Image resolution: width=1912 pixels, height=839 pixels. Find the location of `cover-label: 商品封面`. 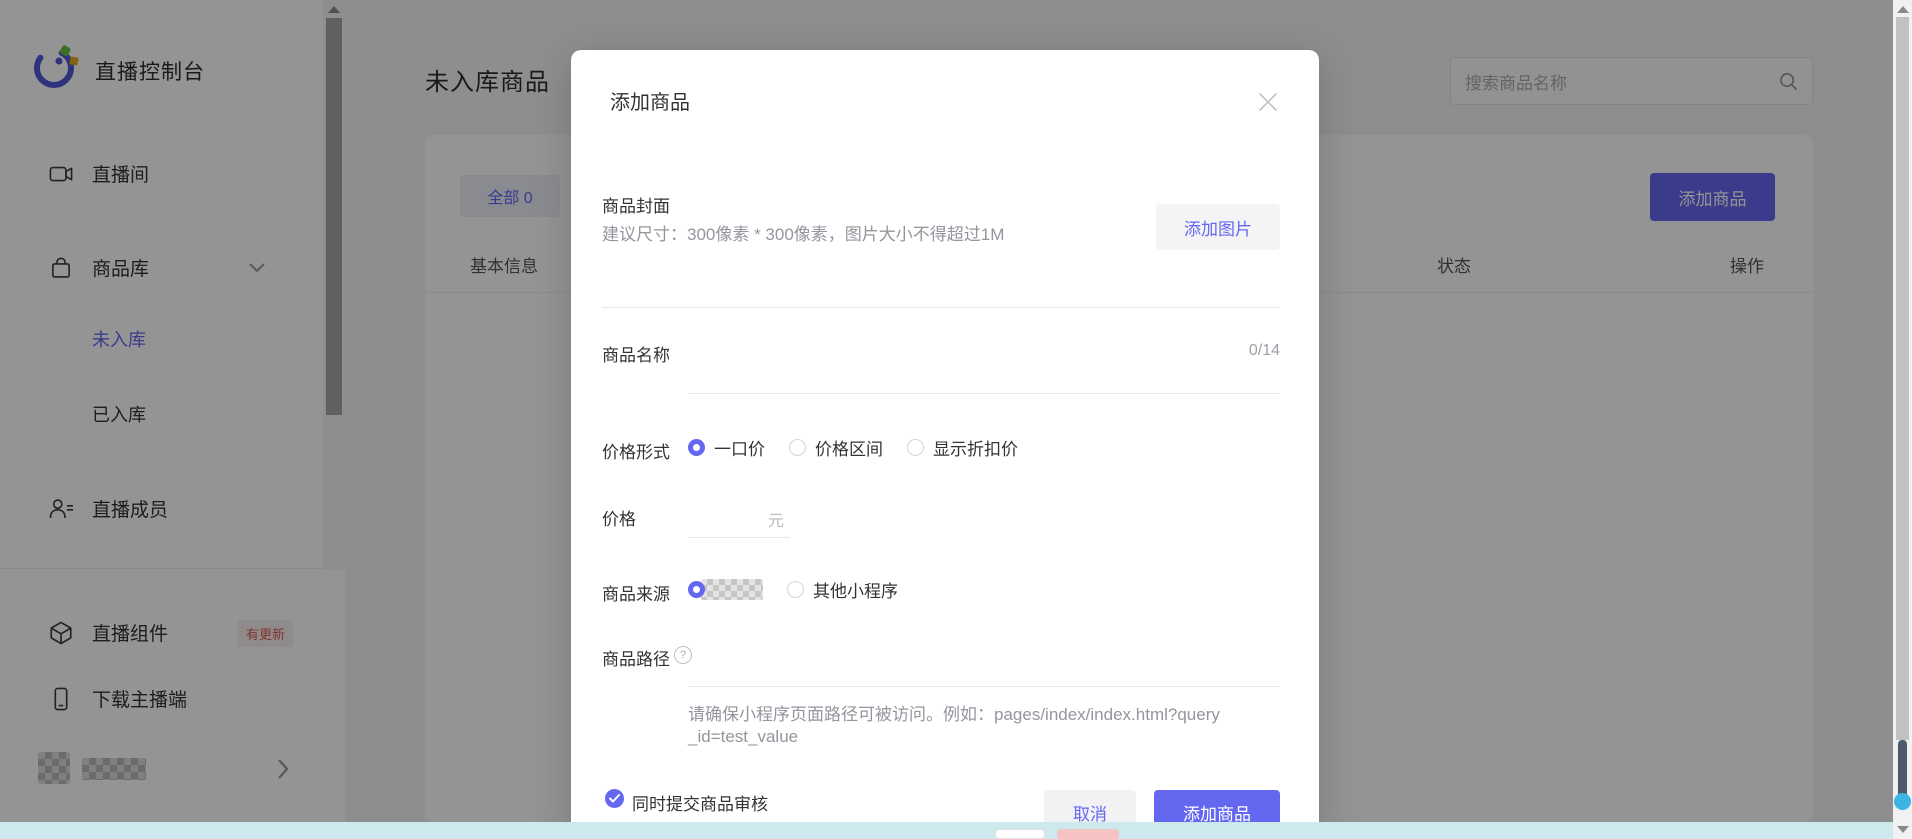

cover-label: 商品封面 is located at coordinates (636, 206).